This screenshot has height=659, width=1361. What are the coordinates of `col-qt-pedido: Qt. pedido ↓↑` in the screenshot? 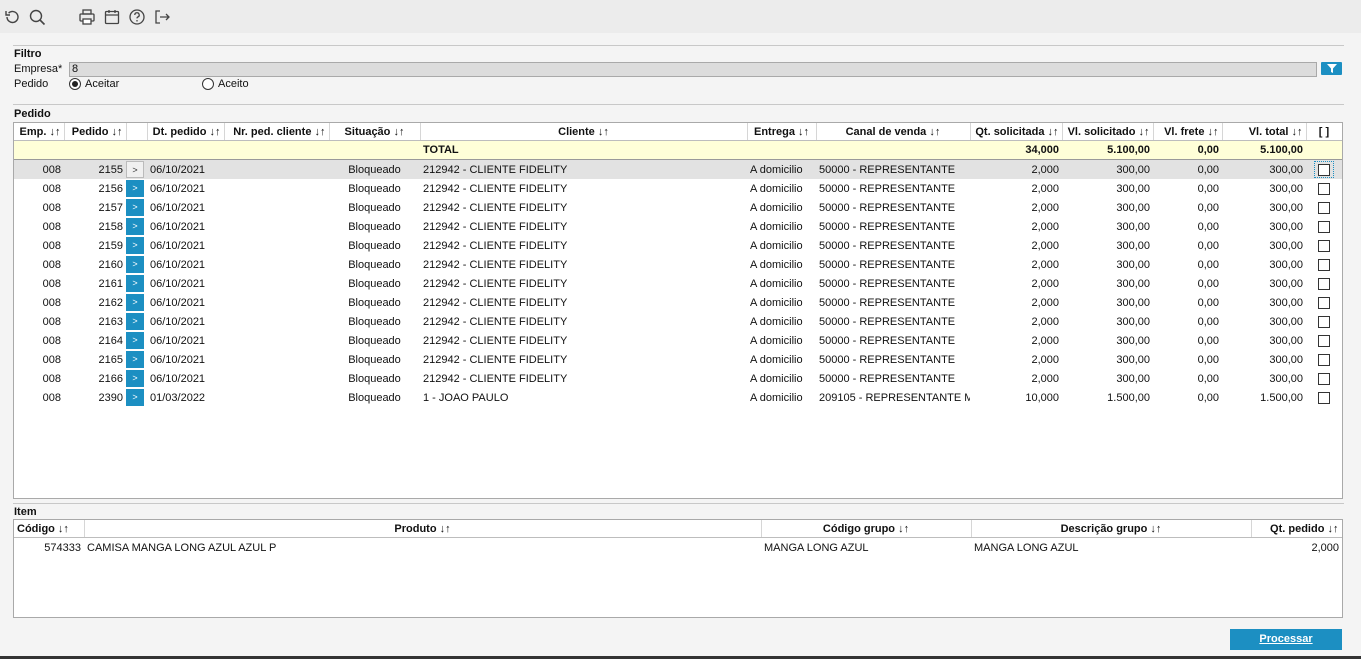 It's located at (1296, 529).